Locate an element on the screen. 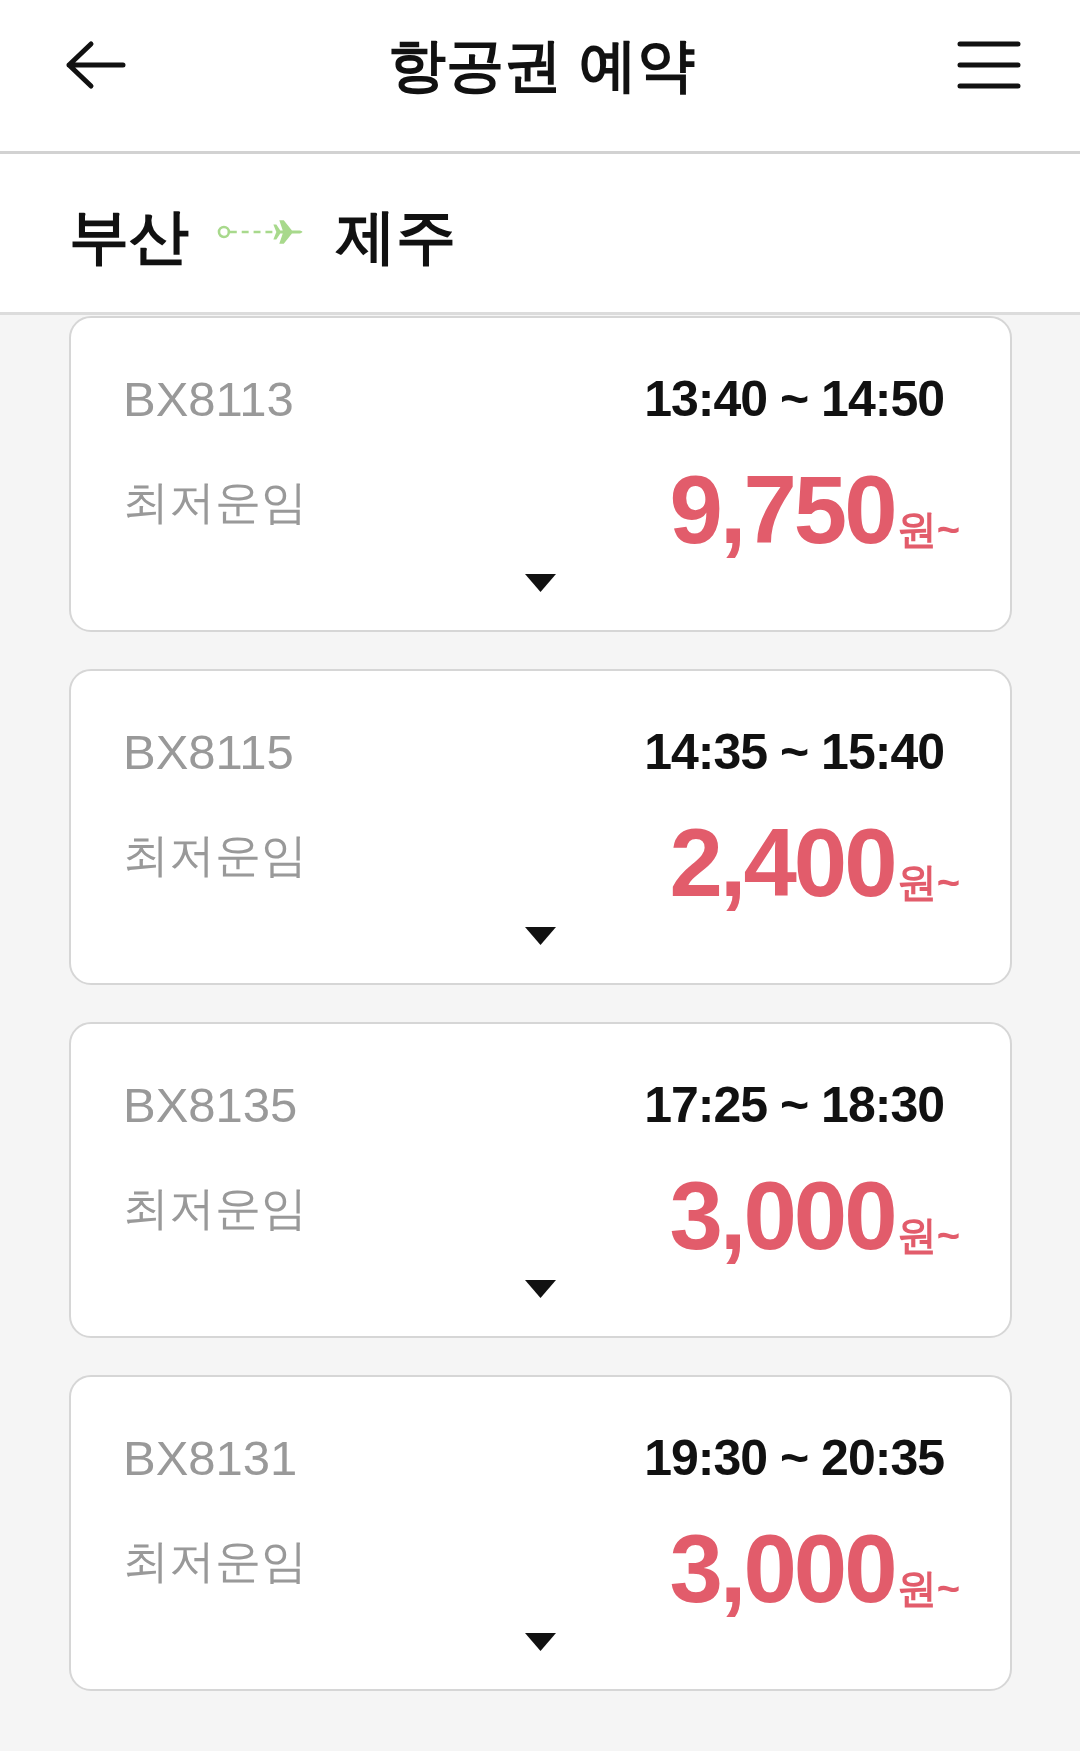 The height and width of the screenshot is (1751, 1080). flight-time: 19:30 ~ 20:35 is located at coordinates (794, 1458).